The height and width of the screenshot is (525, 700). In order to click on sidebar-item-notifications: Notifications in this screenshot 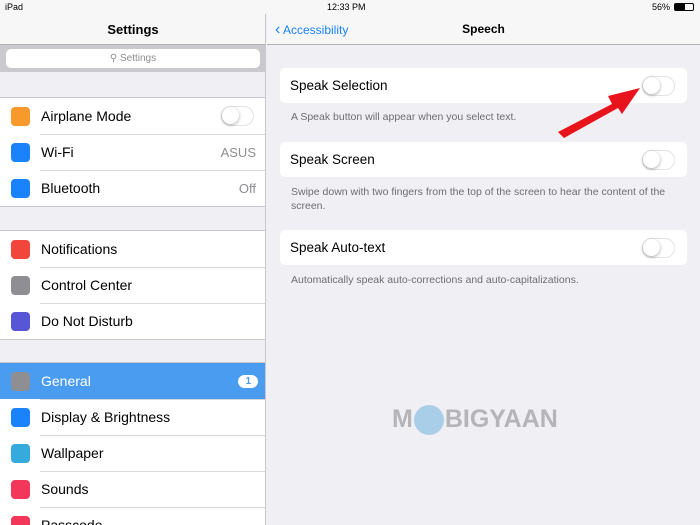, I will do `click(132, 249)`.